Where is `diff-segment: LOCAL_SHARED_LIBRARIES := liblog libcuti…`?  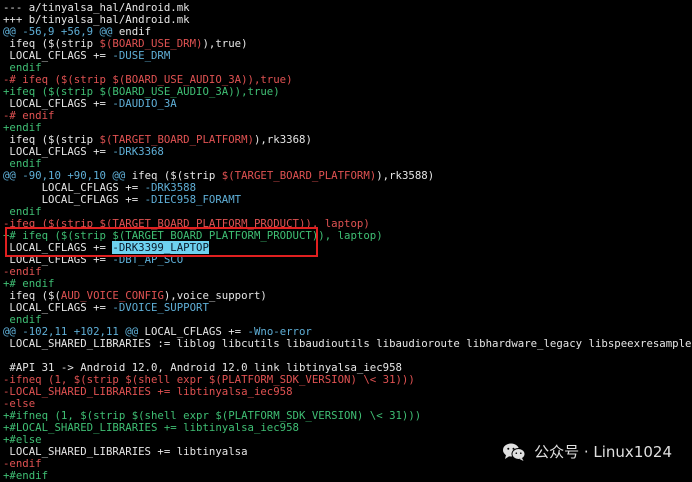 diff-segment: LOCAL_SHARED_LIBRARIES := liblog libcuti… is located at coordinates (347, 343).